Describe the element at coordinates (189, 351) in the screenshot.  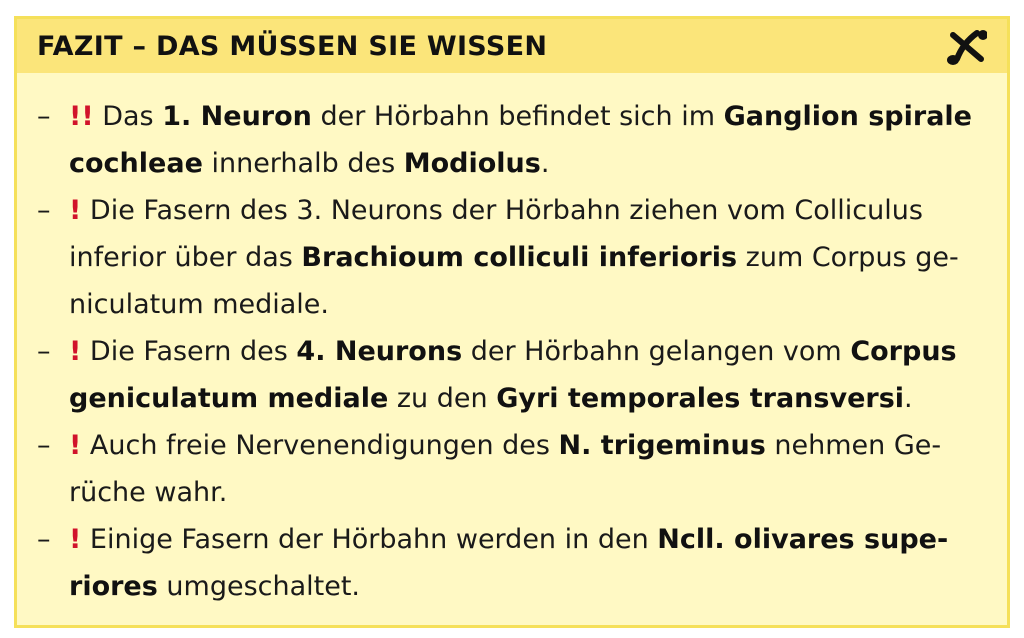
I see `text-segment: Die Fasern des` at that location.